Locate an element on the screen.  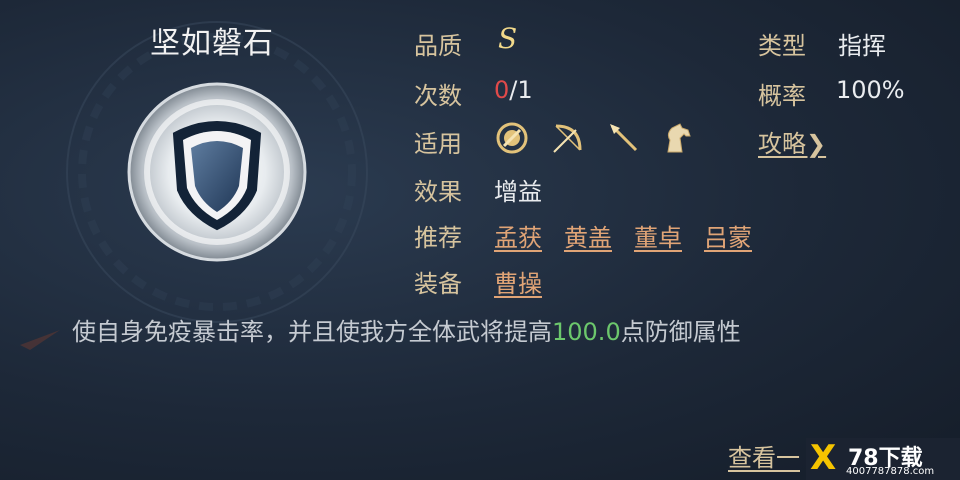
shield-icon is located at coordinates (217, 172).